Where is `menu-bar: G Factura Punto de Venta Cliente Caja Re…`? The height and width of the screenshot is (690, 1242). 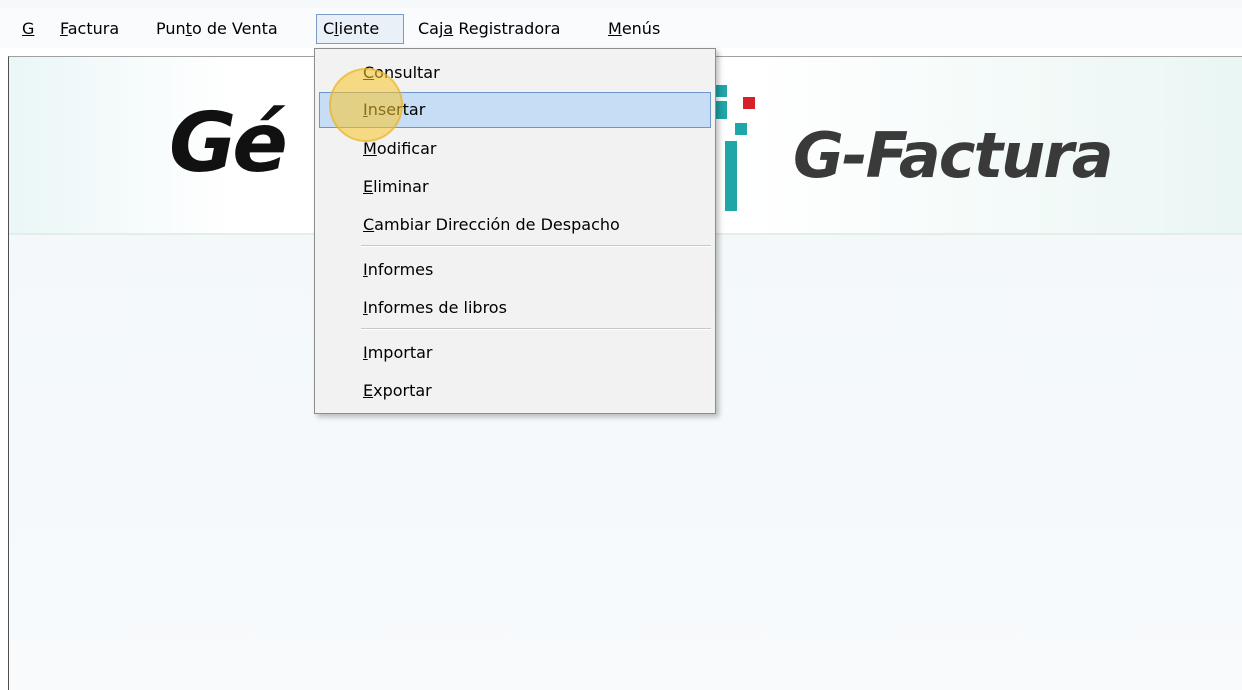 menu-bar: G Factura Punto de Venta Cliente Caja Re… is located at coordinates (621, 28).